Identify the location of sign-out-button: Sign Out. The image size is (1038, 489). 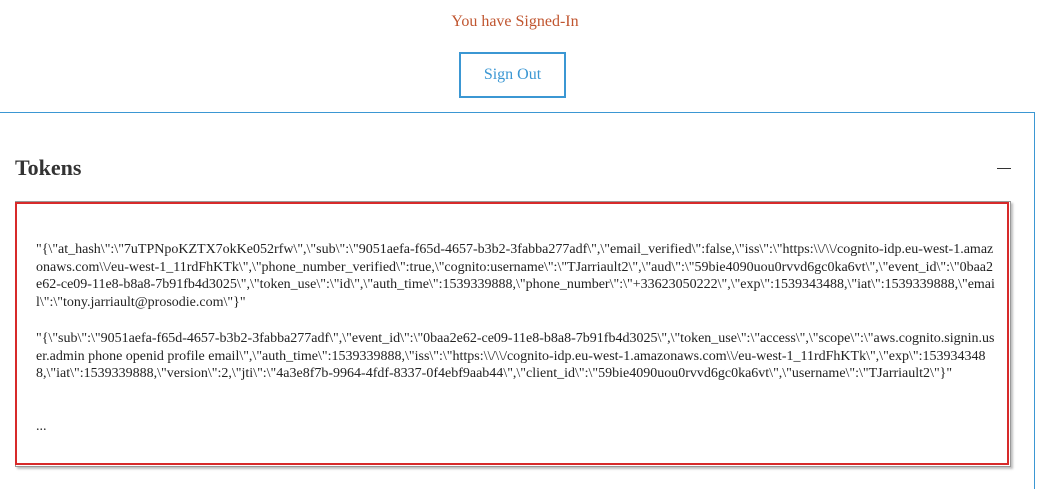
(512, 75).